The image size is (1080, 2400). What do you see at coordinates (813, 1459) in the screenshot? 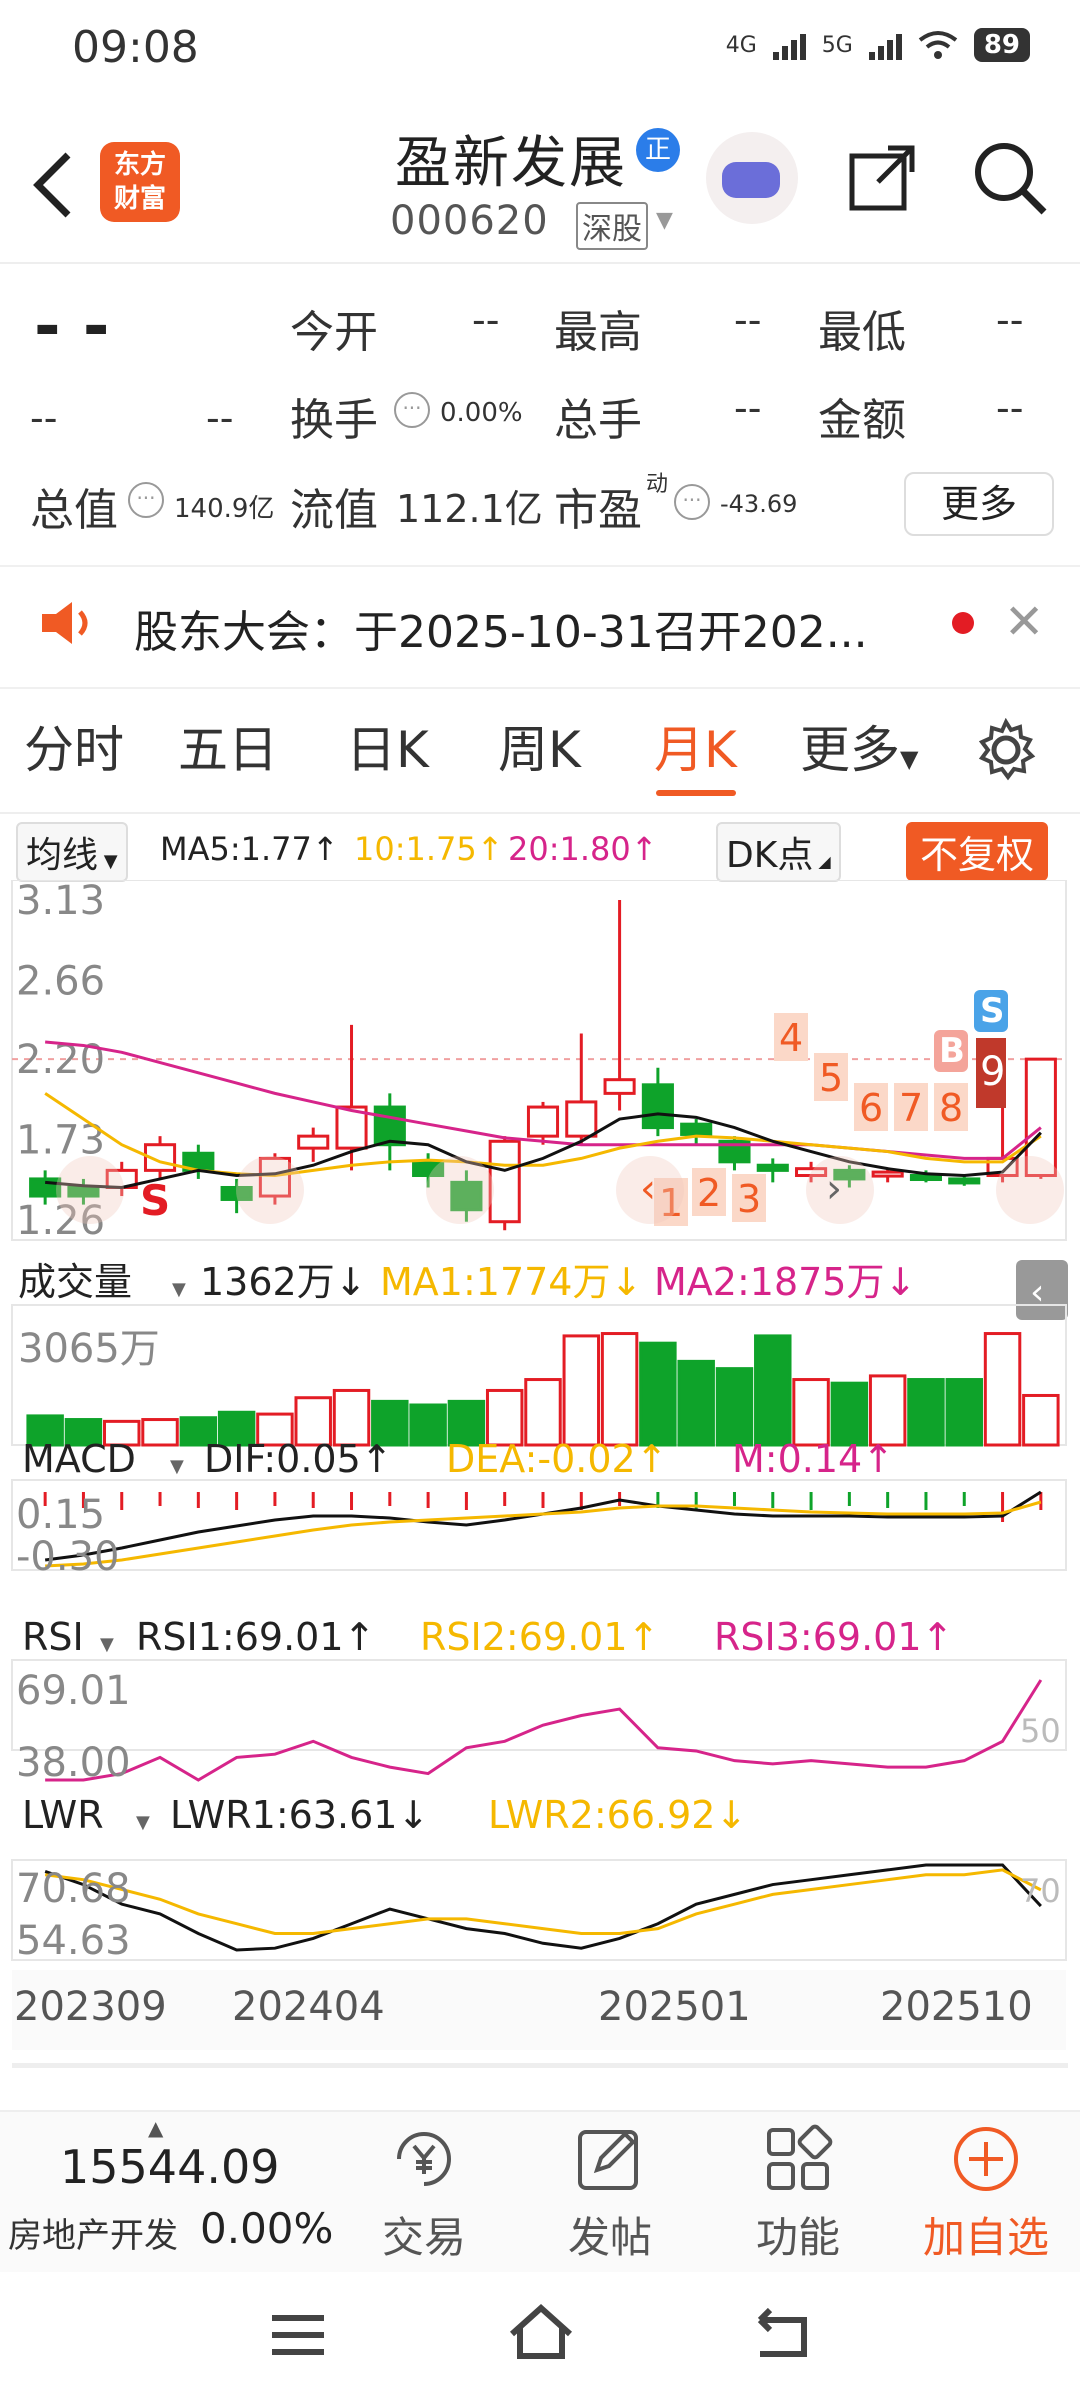
I see `macd-m: M:0.14↑` at bounding box center [813, 1459].